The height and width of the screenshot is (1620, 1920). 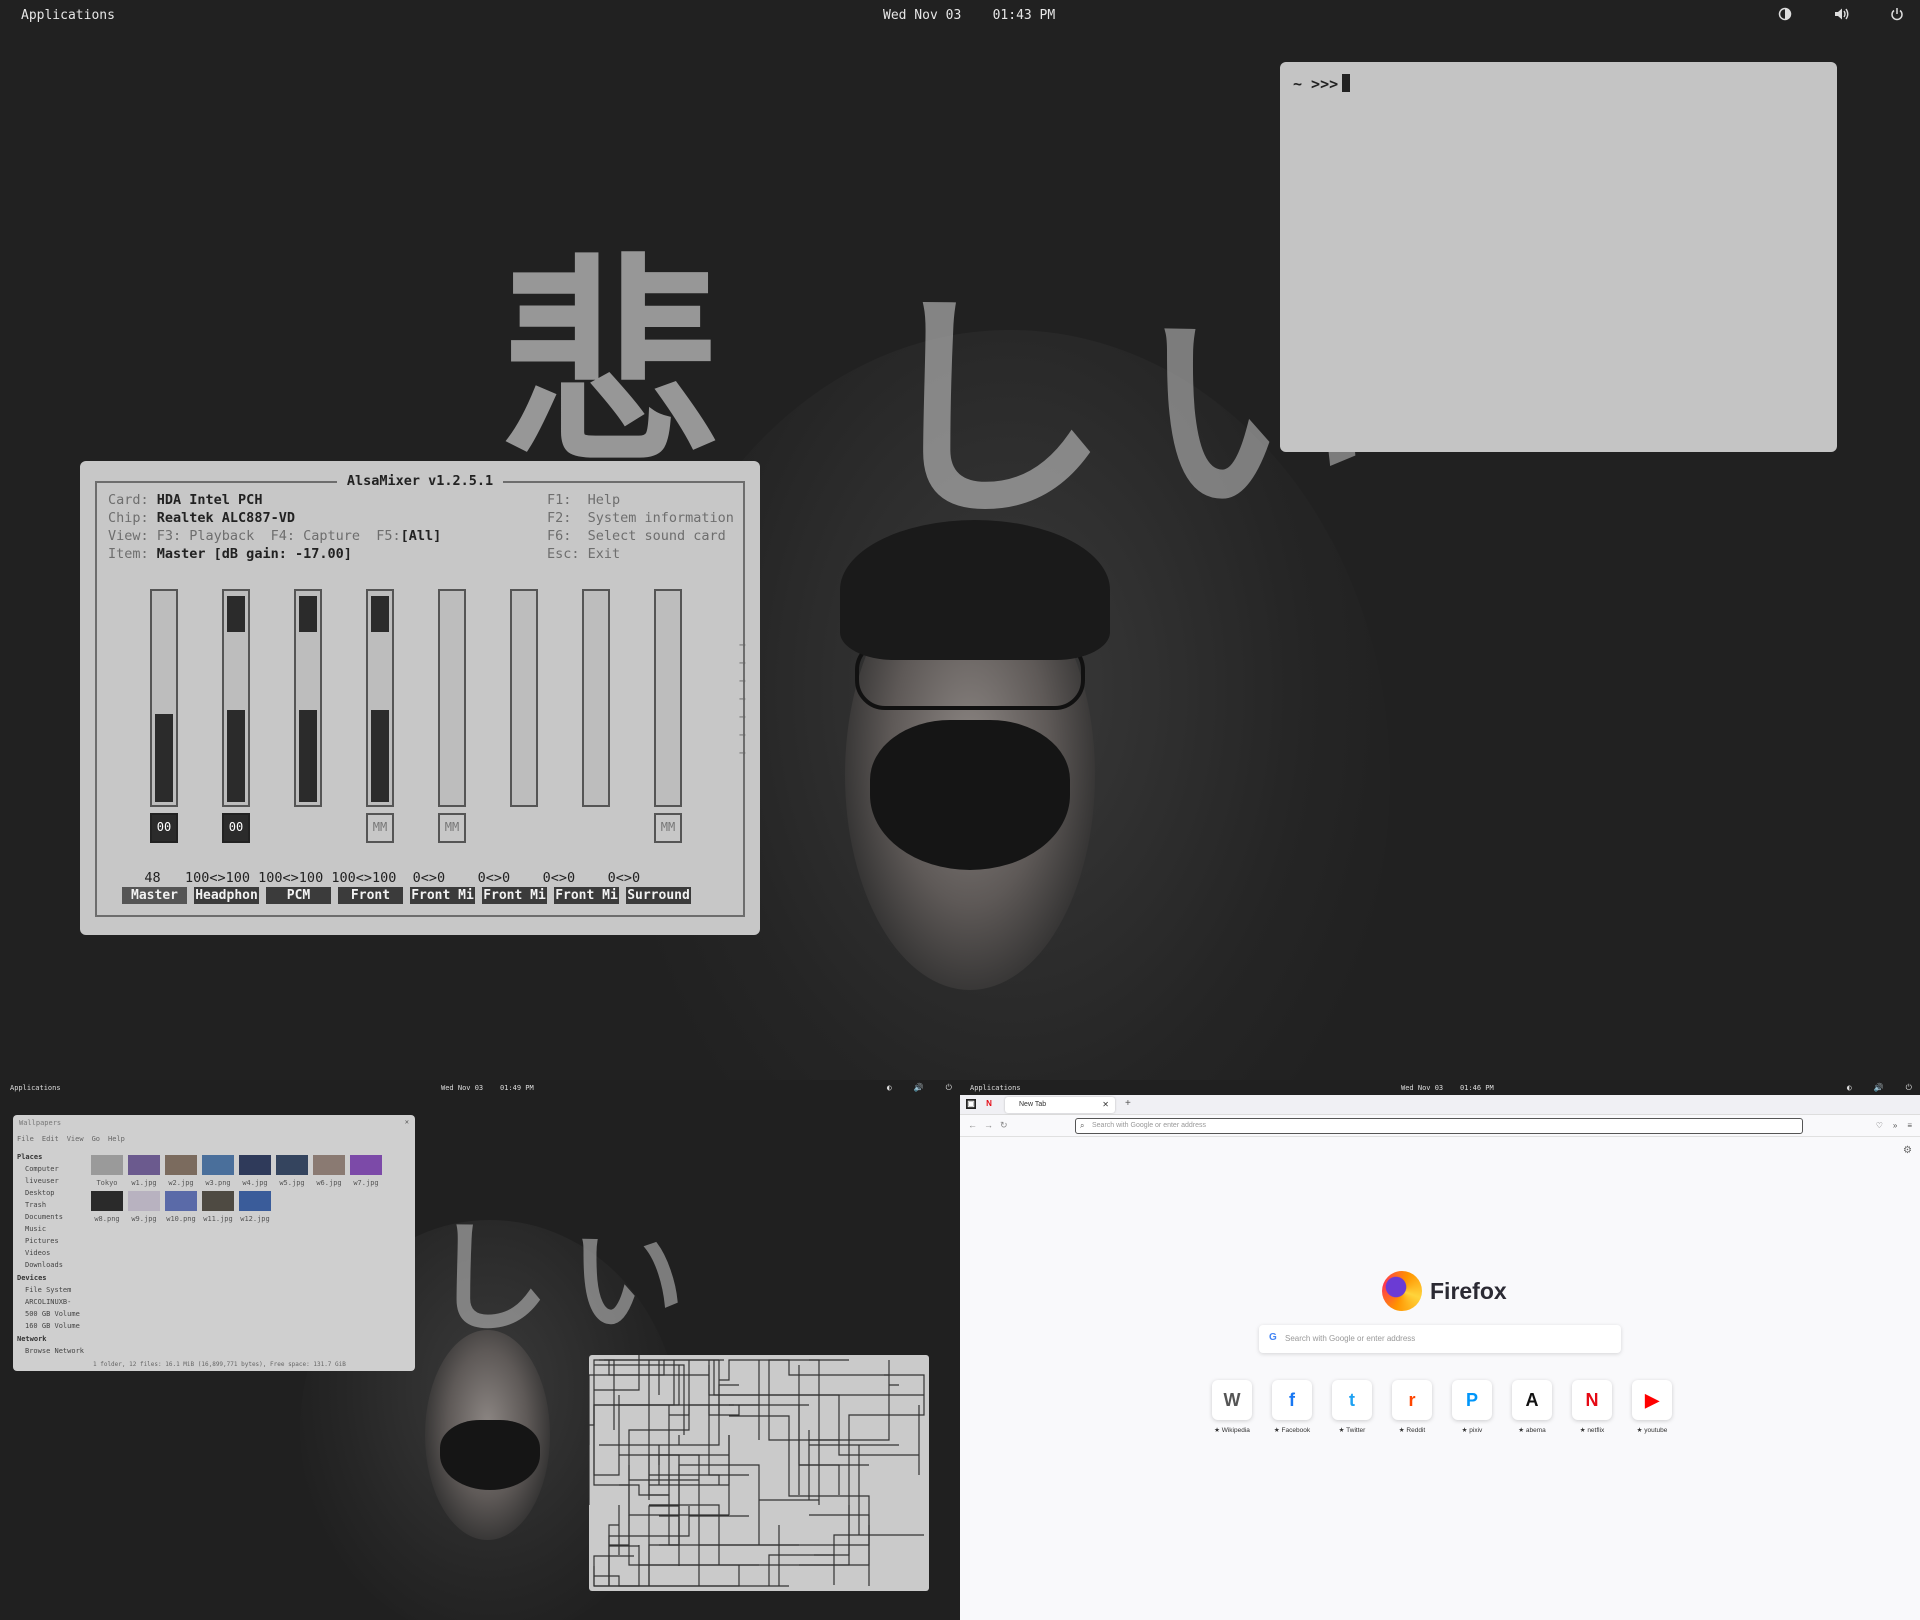 I want to click on menu-go: Go, so click(x=96, y=1139).